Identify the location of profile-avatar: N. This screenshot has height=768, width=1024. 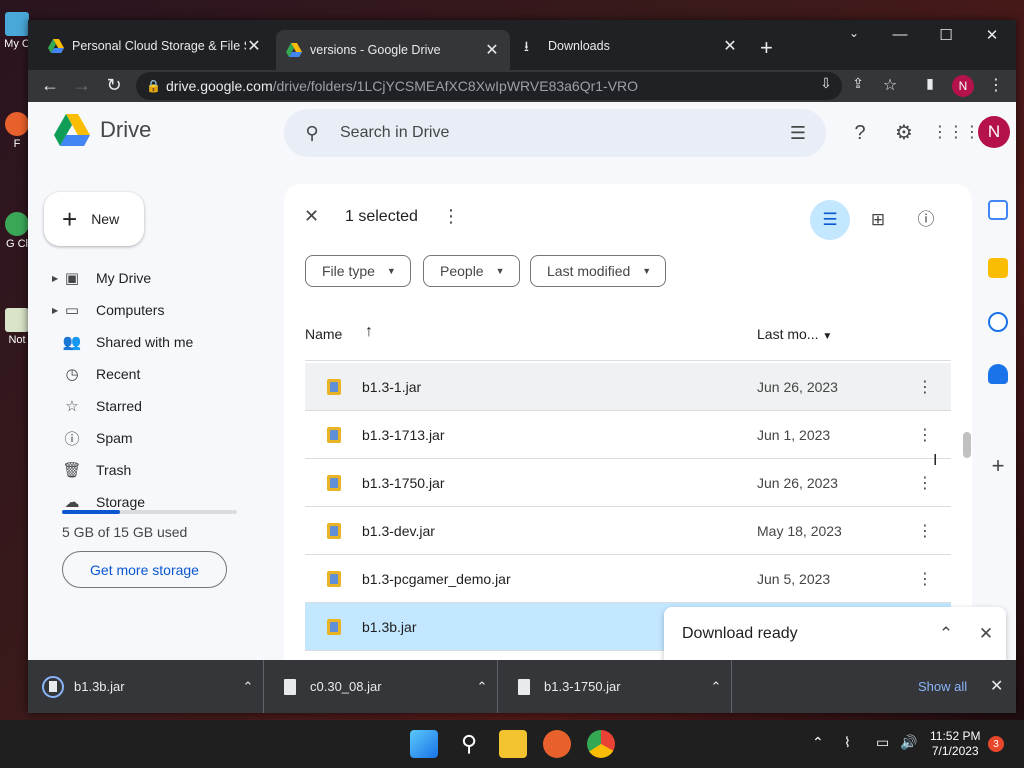
(963, 86).